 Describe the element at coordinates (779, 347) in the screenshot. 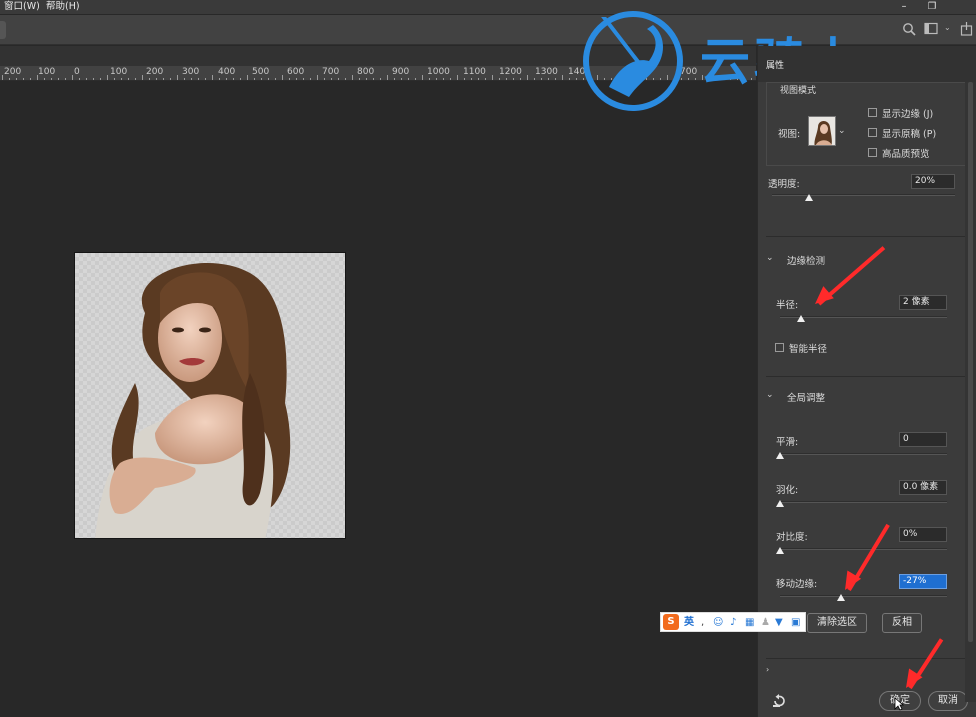

I see `smart-radius-checkbox` at that location.